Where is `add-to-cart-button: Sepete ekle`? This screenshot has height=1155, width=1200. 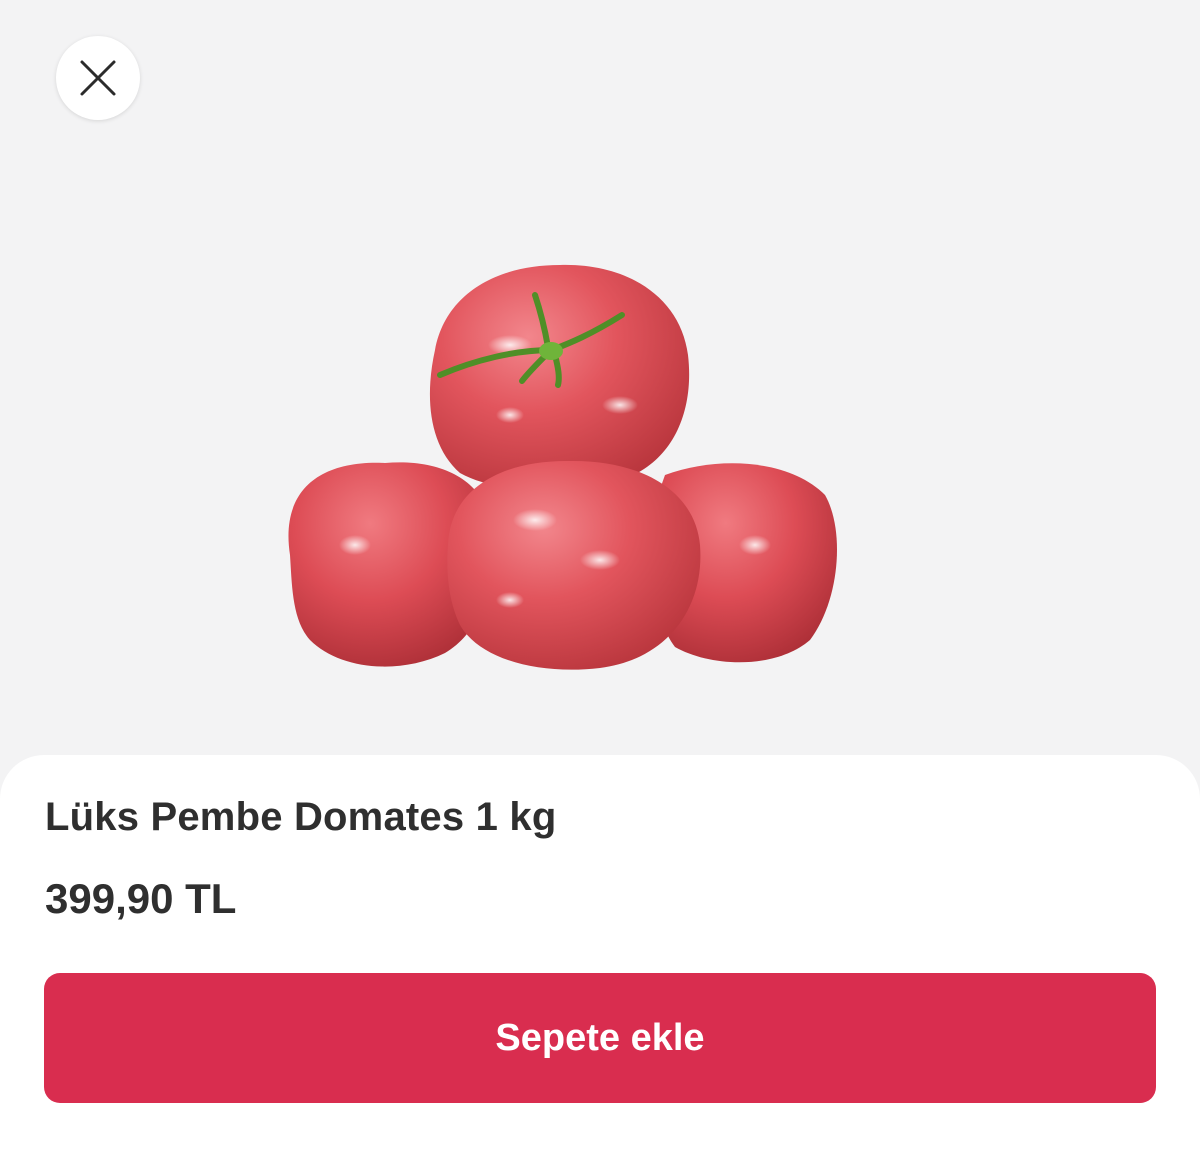
add-to-cart-button: Sepete ekle is located at coordinates (600, 1038).